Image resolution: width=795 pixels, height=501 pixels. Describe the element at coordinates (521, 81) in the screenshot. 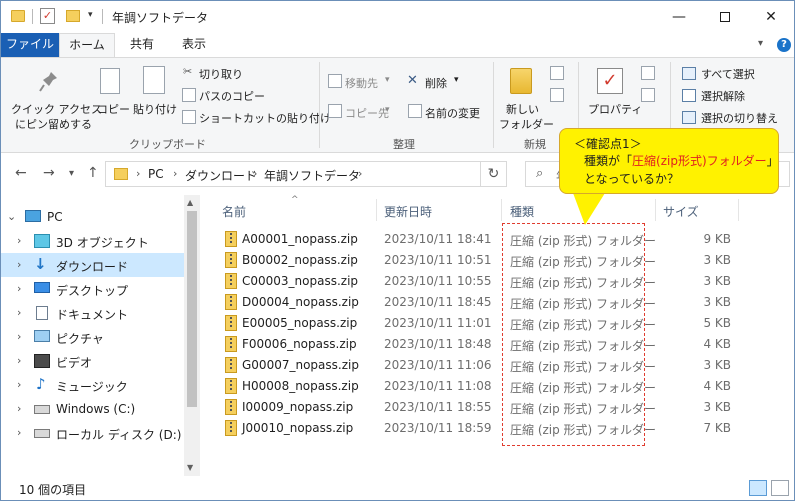

I see `new-folder-icon` at that location.